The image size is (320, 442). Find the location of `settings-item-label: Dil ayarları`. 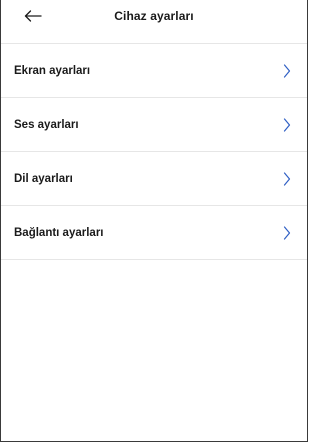

settings-item-label: Dil ayarları is located at coordinates (43, 178).